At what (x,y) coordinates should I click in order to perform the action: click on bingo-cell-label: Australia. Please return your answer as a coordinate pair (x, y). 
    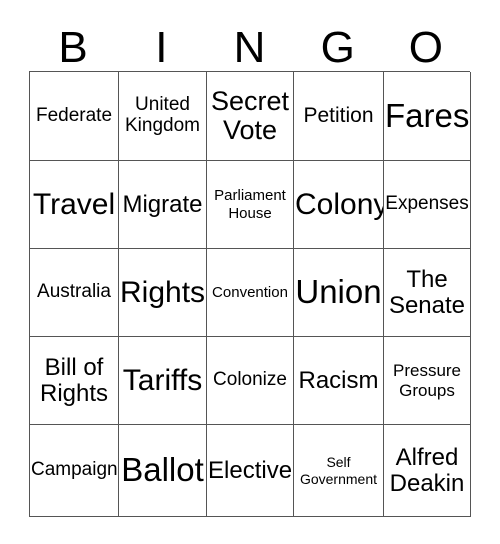
    Looking at the image, I should click on (74, 292).